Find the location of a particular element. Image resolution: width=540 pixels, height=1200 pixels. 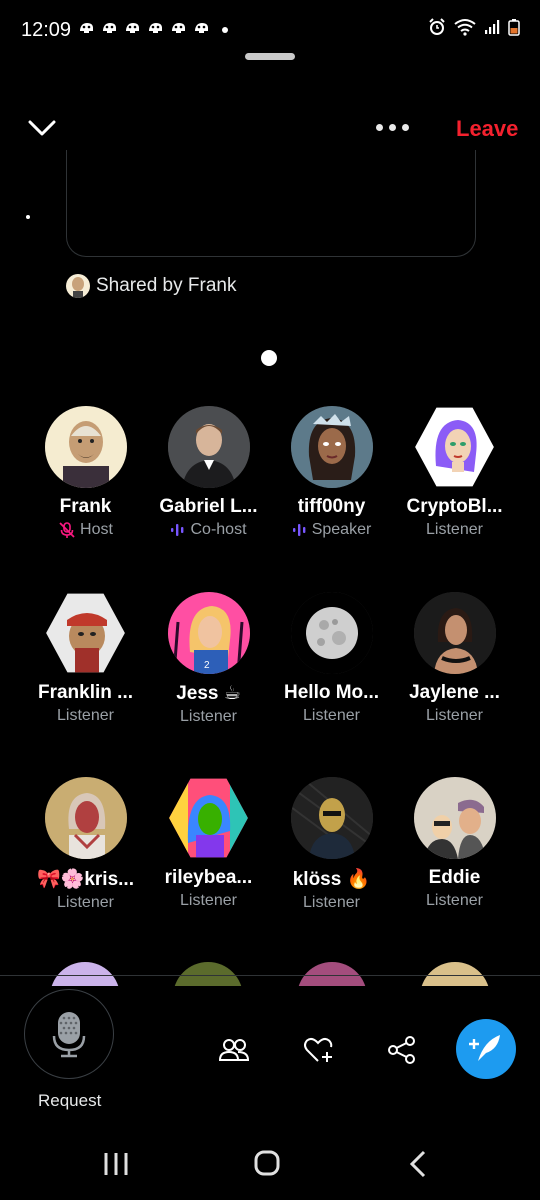

participant-card: Hello Mo... Listener is located at coordinates (331, 658).